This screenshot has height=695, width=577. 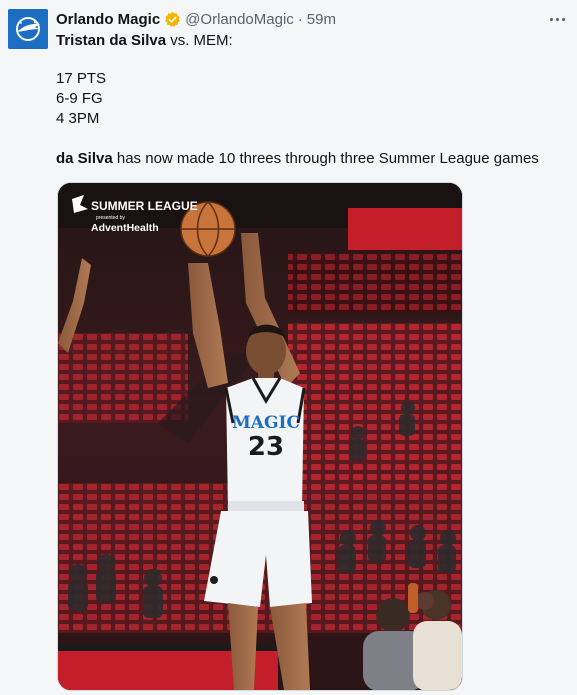 What do you see at coordinates (79, 98) in the screenshot?
I see `stat-field-goals: 6-9 FG` at bounding box center [79, 98].